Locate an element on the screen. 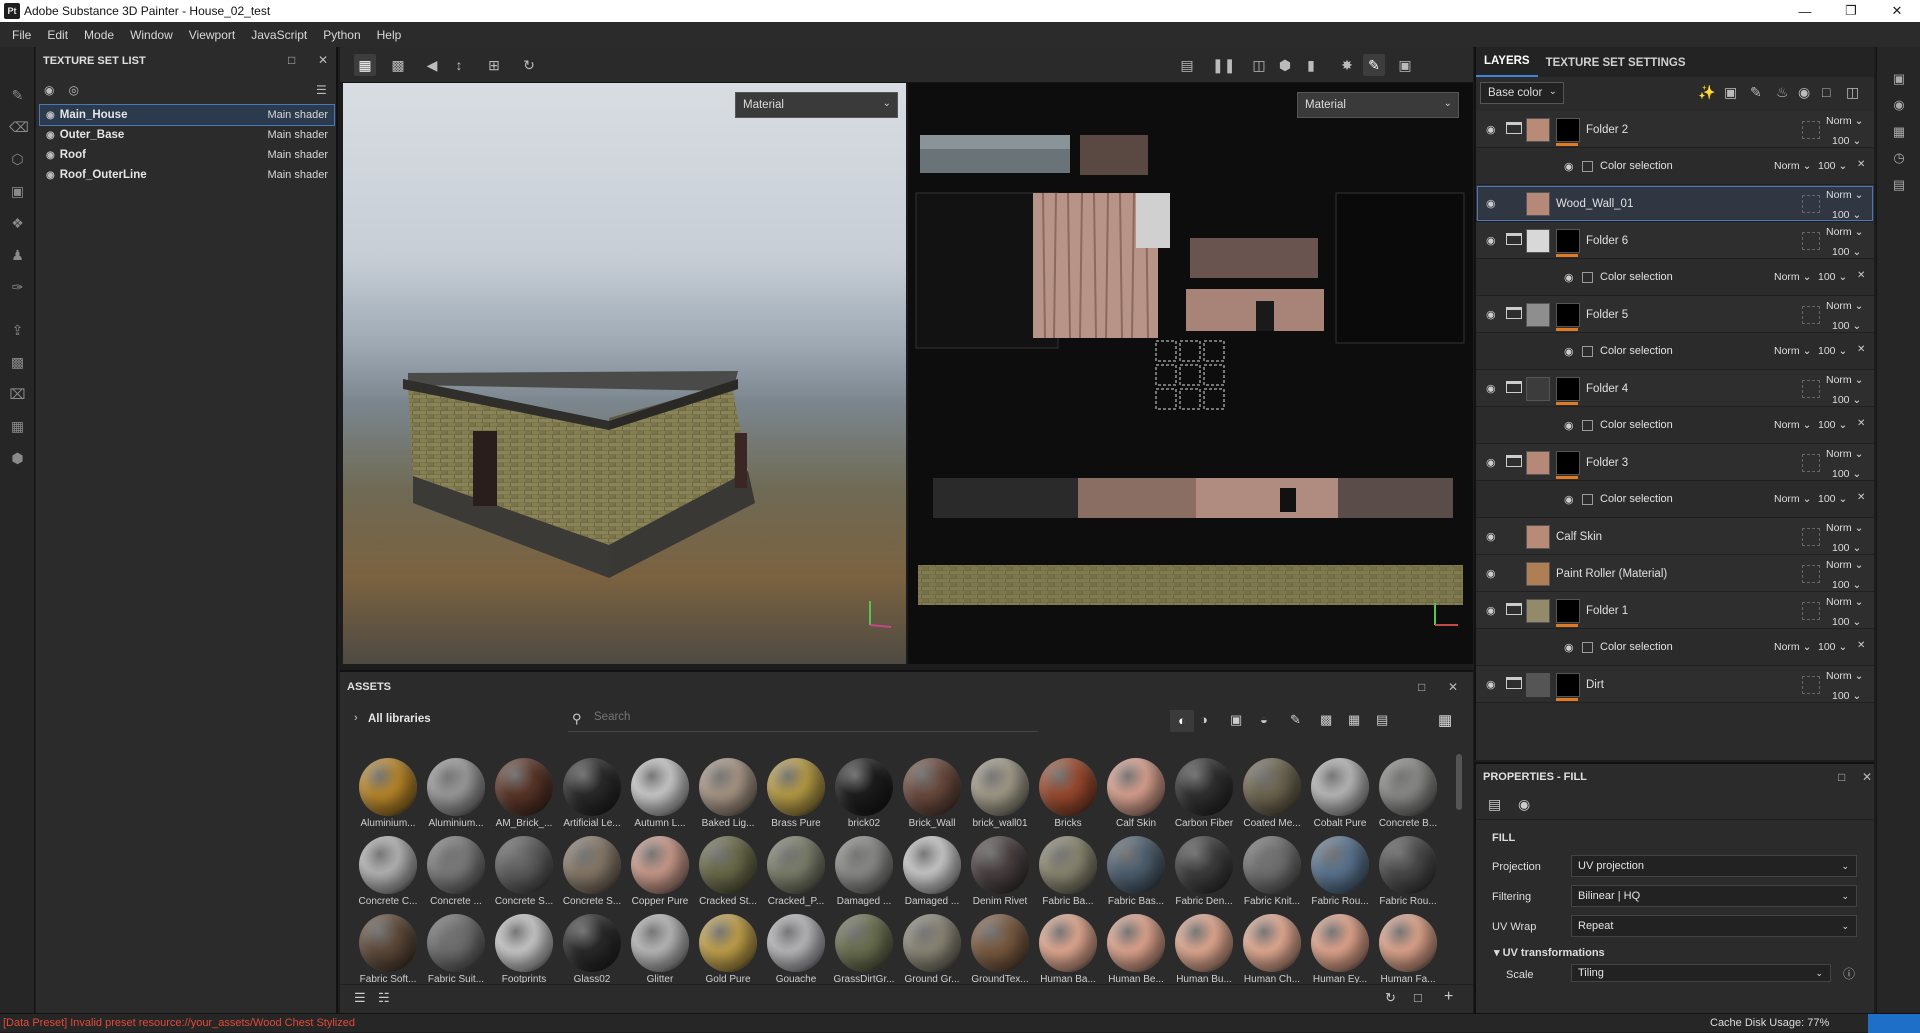  smudge-icon: ❖ is located at coordinates (17, 223).